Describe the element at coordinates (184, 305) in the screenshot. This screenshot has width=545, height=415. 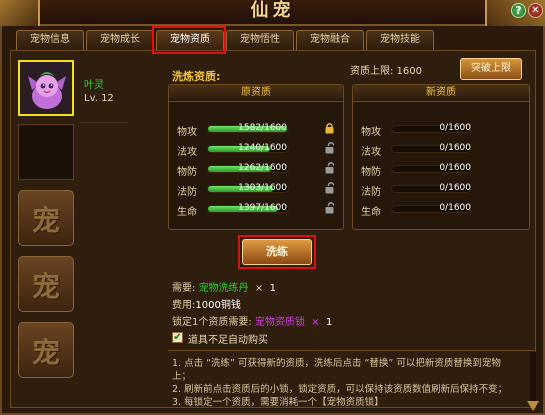
I see `cost-label: 费用:` at that location.